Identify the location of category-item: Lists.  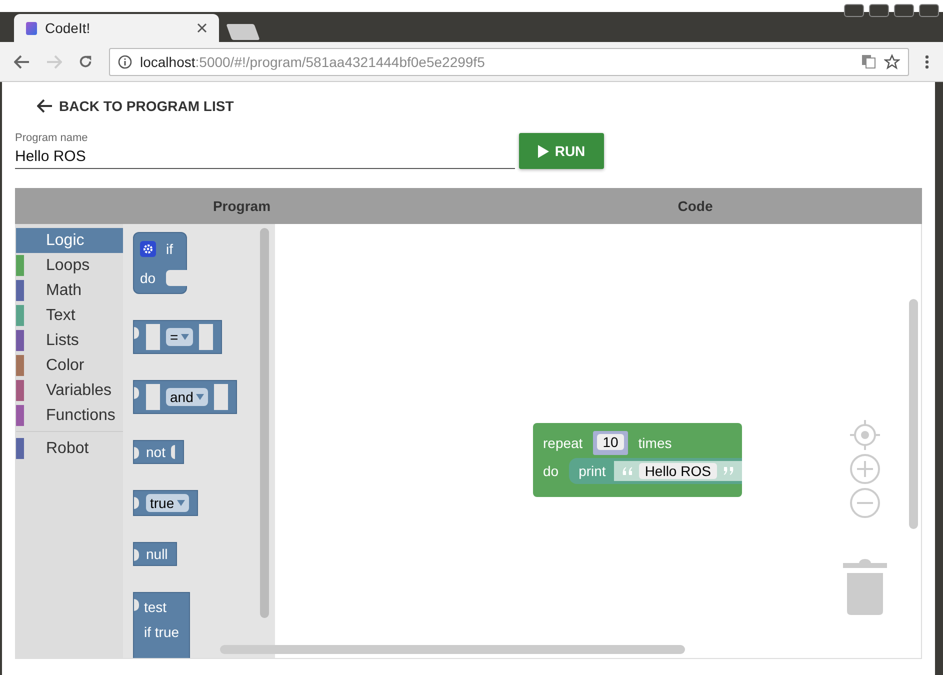
(69, 340).